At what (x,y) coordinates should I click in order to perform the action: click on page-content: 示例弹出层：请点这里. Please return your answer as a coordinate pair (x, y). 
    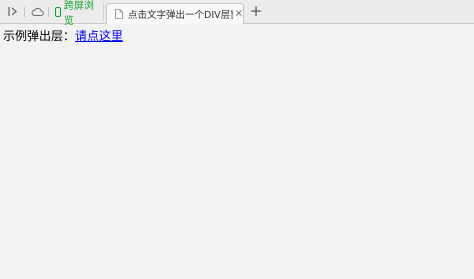
    Looking at the image, I should click on (63, 35).